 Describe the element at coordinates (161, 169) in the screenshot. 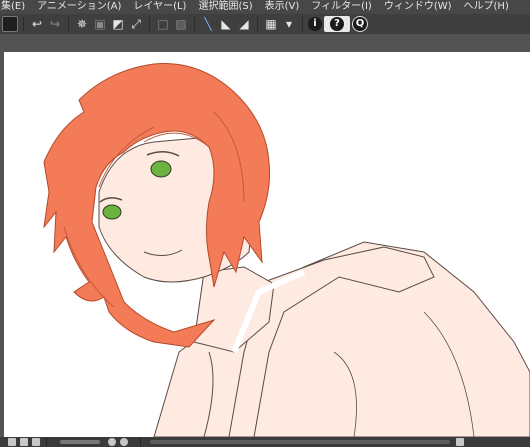

I see `eye-right` at that location.